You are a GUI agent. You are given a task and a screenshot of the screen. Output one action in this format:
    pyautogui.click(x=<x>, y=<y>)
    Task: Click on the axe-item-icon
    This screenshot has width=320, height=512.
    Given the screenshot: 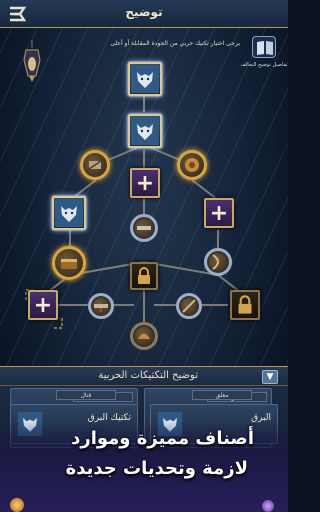 What is the action you would take?
    pyautogui.click(x=189, y=306)
    